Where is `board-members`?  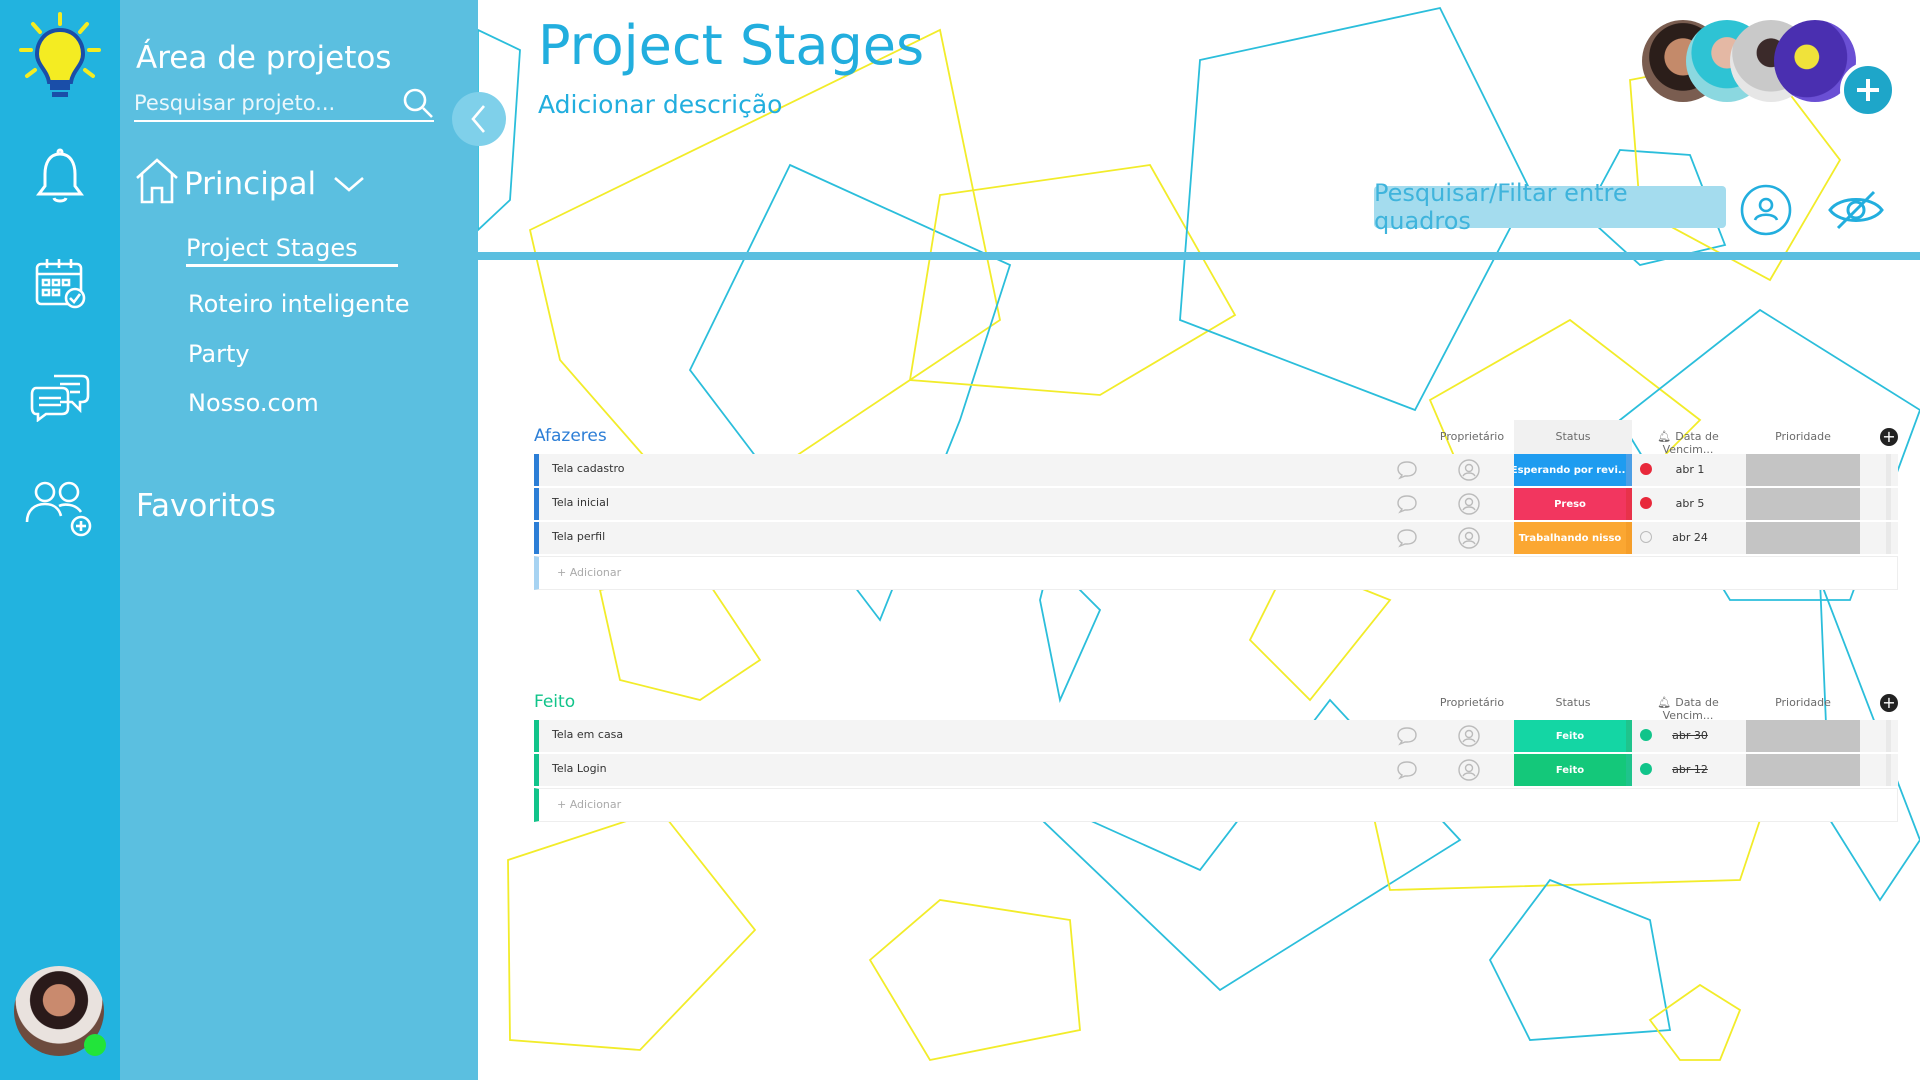 board-members is located at coordinates (1752, 62).